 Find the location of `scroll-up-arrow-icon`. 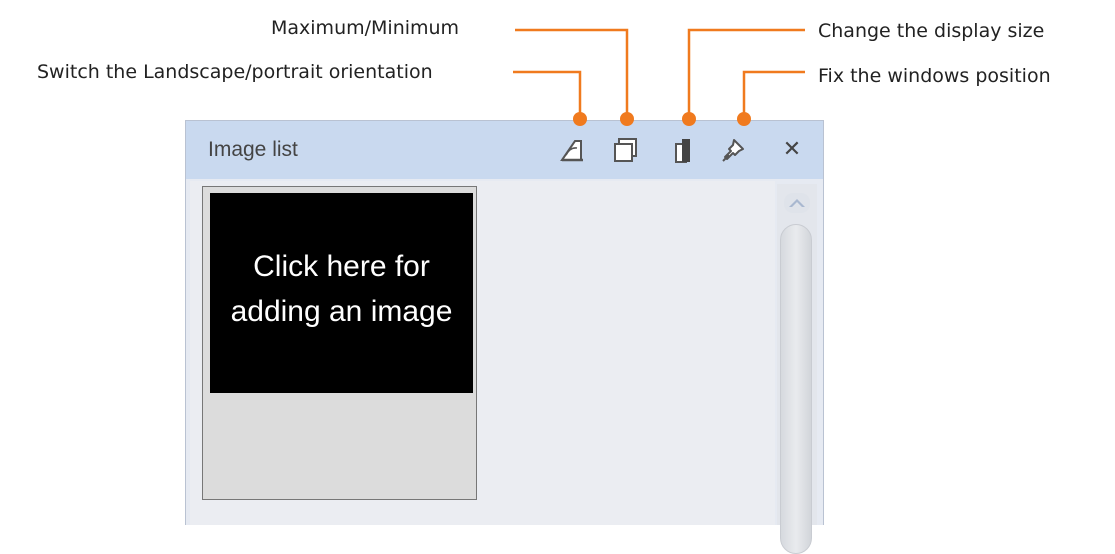

scroll-up-arrow-icon is located at coordinates (797, 203).